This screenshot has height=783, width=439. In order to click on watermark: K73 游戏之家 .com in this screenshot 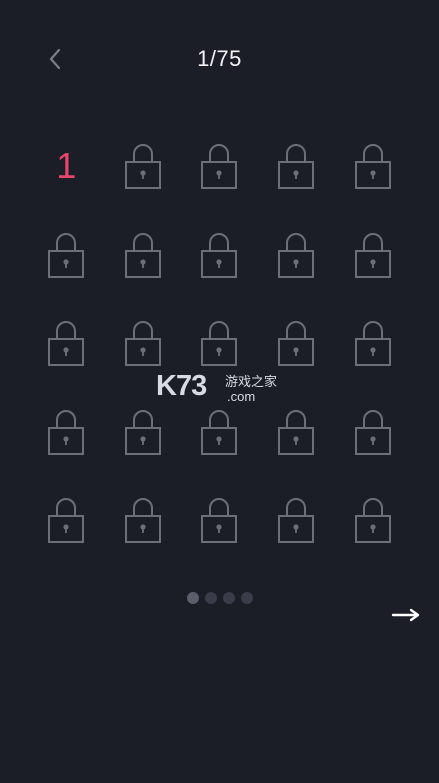, I will do `click(221, 390)`.